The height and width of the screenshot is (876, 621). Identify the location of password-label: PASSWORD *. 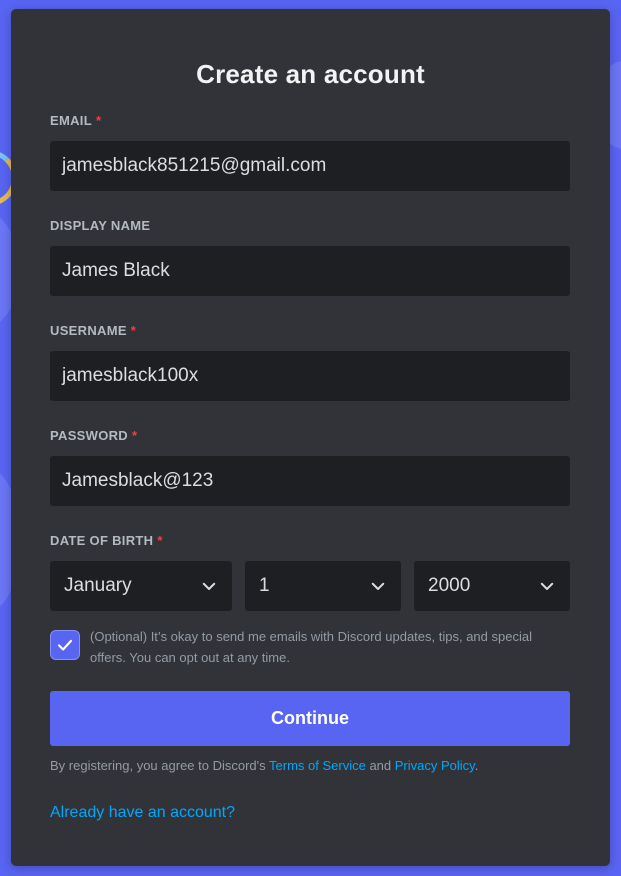
(93, 435).